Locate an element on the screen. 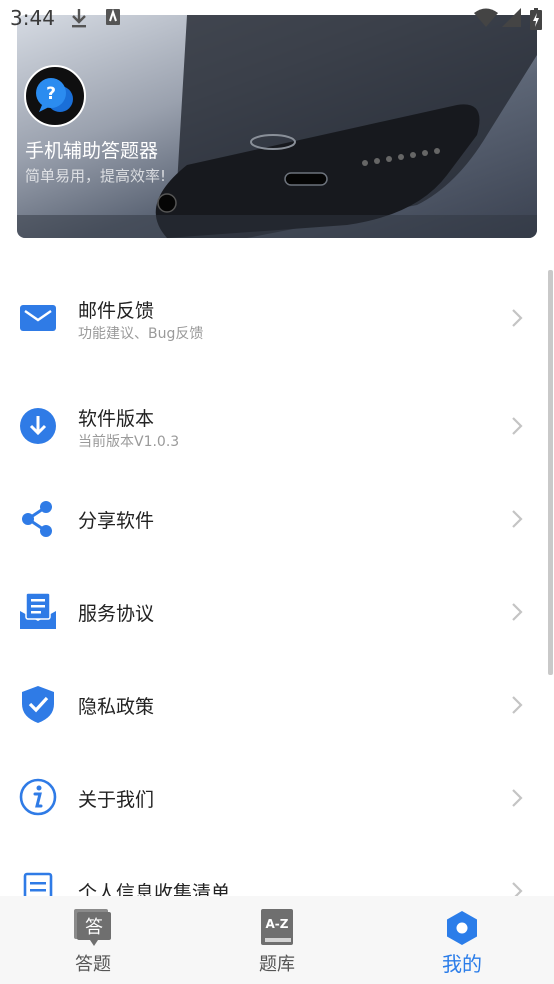 Image resolution: width=554 pixels, height=984 pixels. share-icon is located at coordinates (37, 519).